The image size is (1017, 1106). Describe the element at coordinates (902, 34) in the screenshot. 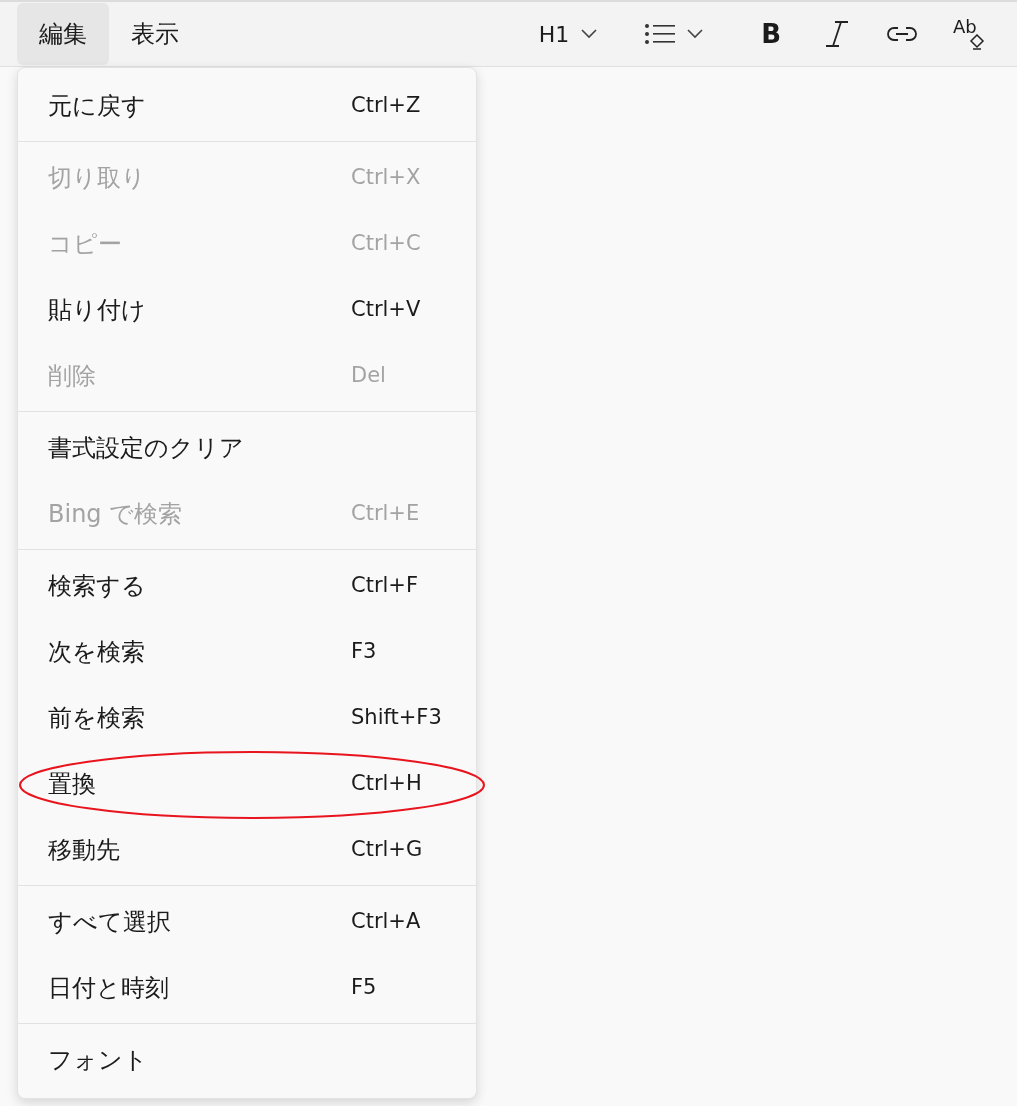

I see `link-icon` at that location.